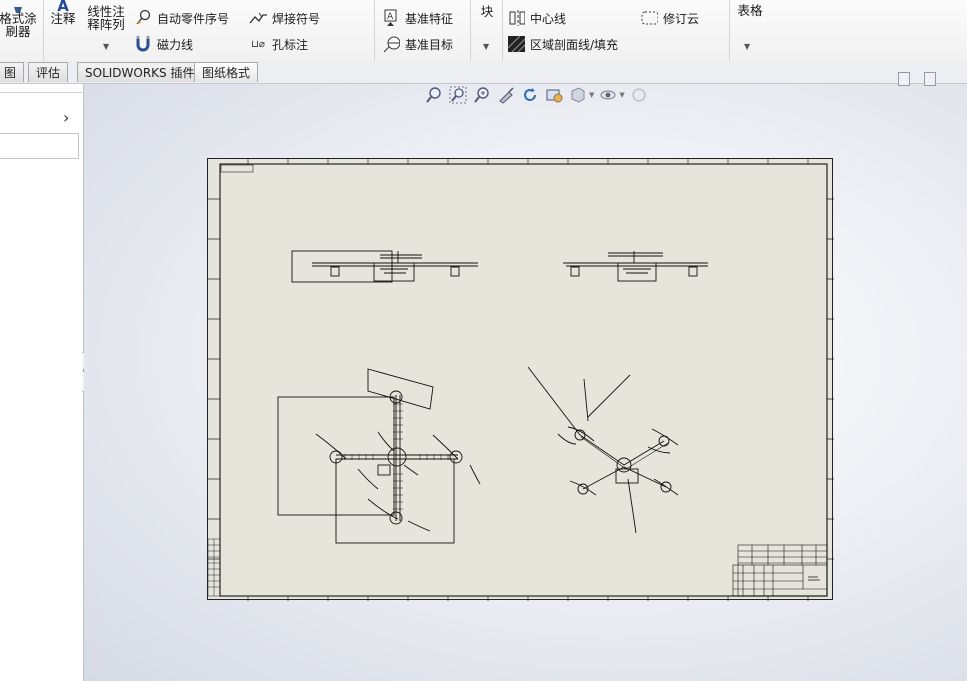 The image size is (967, 681). What do you see at coordinates (516, 18) in the screenshot?
I see `centerline-icon` at bounding box center [516, 18].